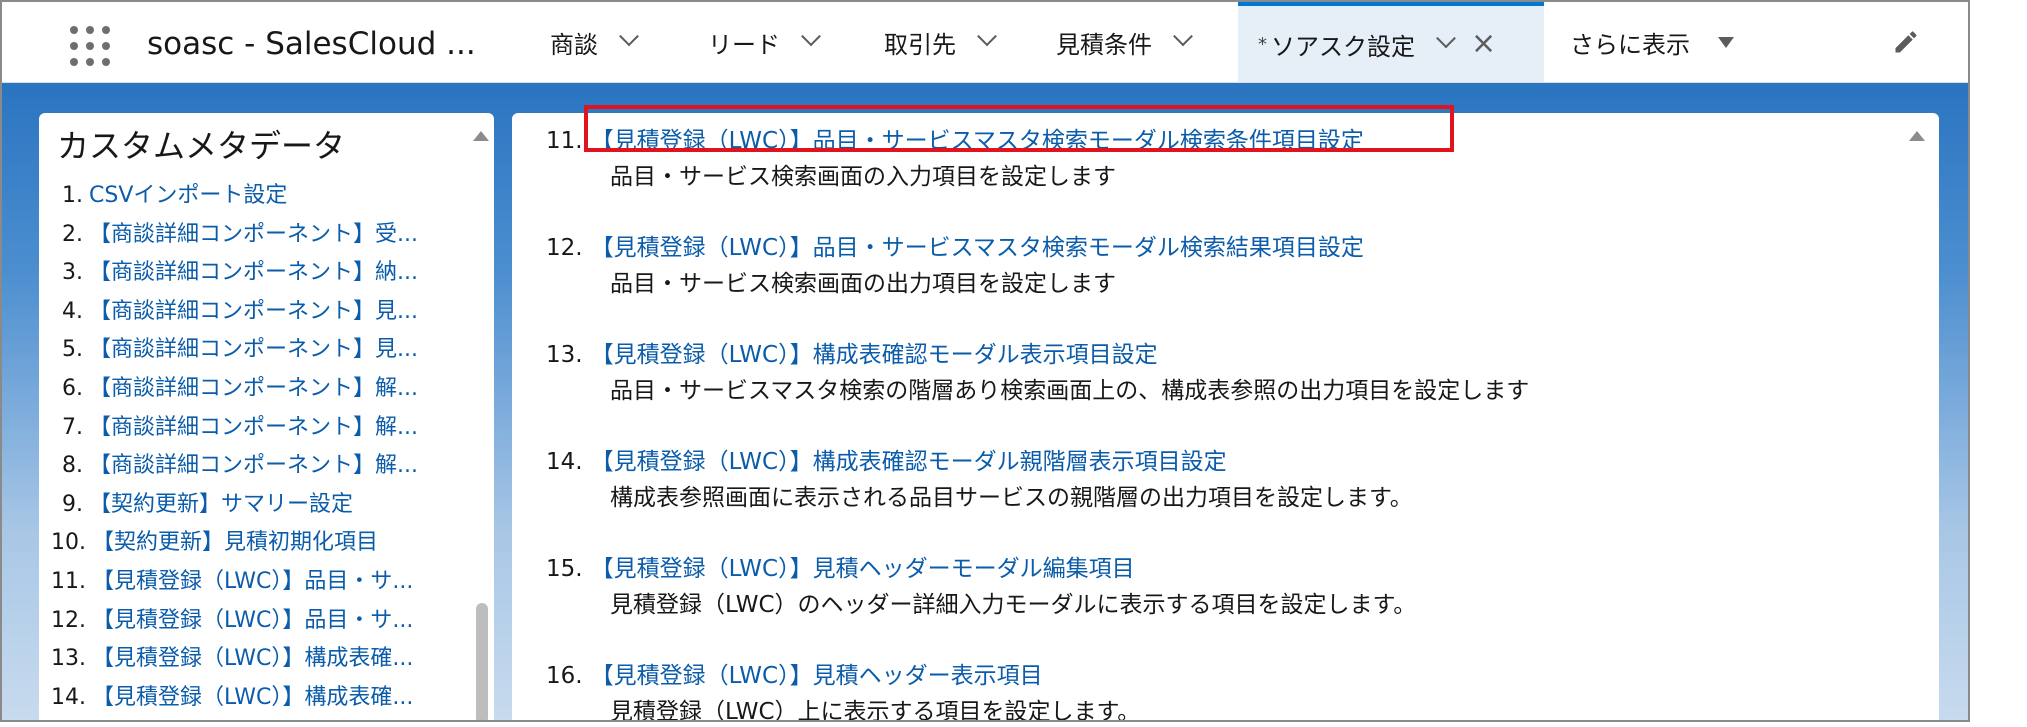 The image size is (2027, 727). What do you see at coordinates (68, 543) in the screenshot?
I see `list-item-number: 10.` at bounding box center [68, 543].